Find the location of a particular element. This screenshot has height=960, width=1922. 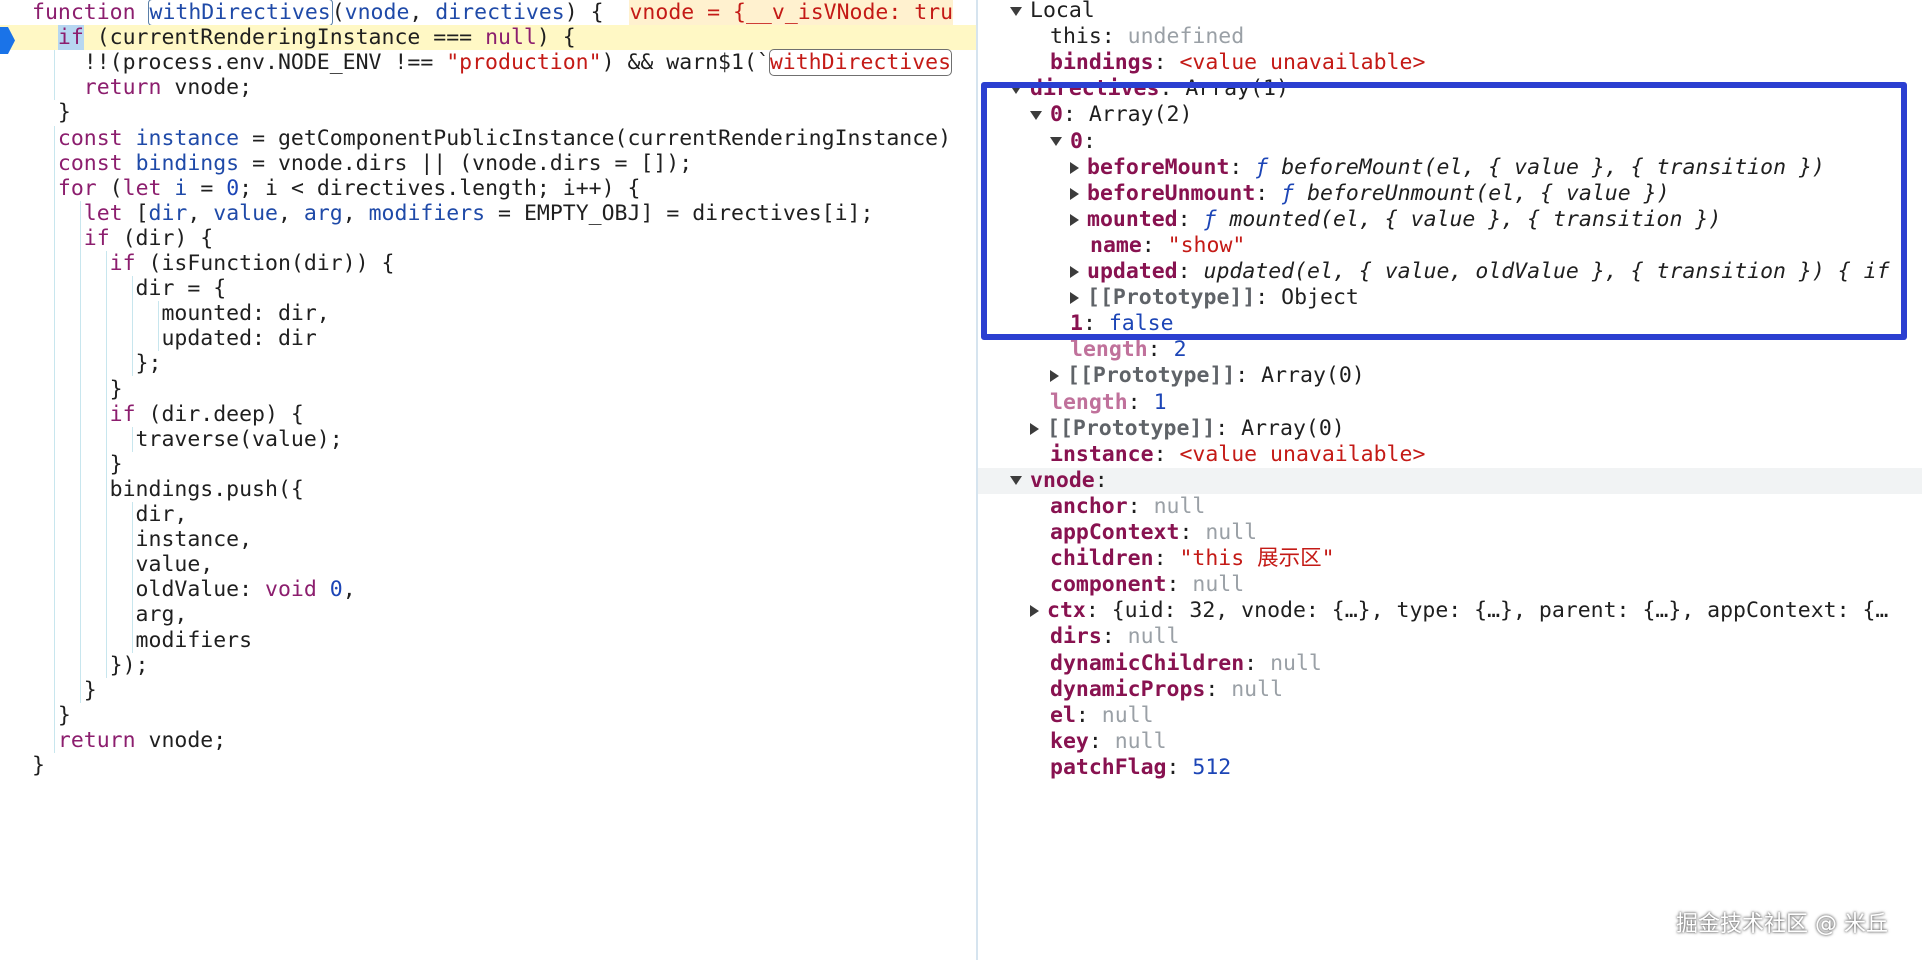

code-token: const is located at coordinates (90, 138).